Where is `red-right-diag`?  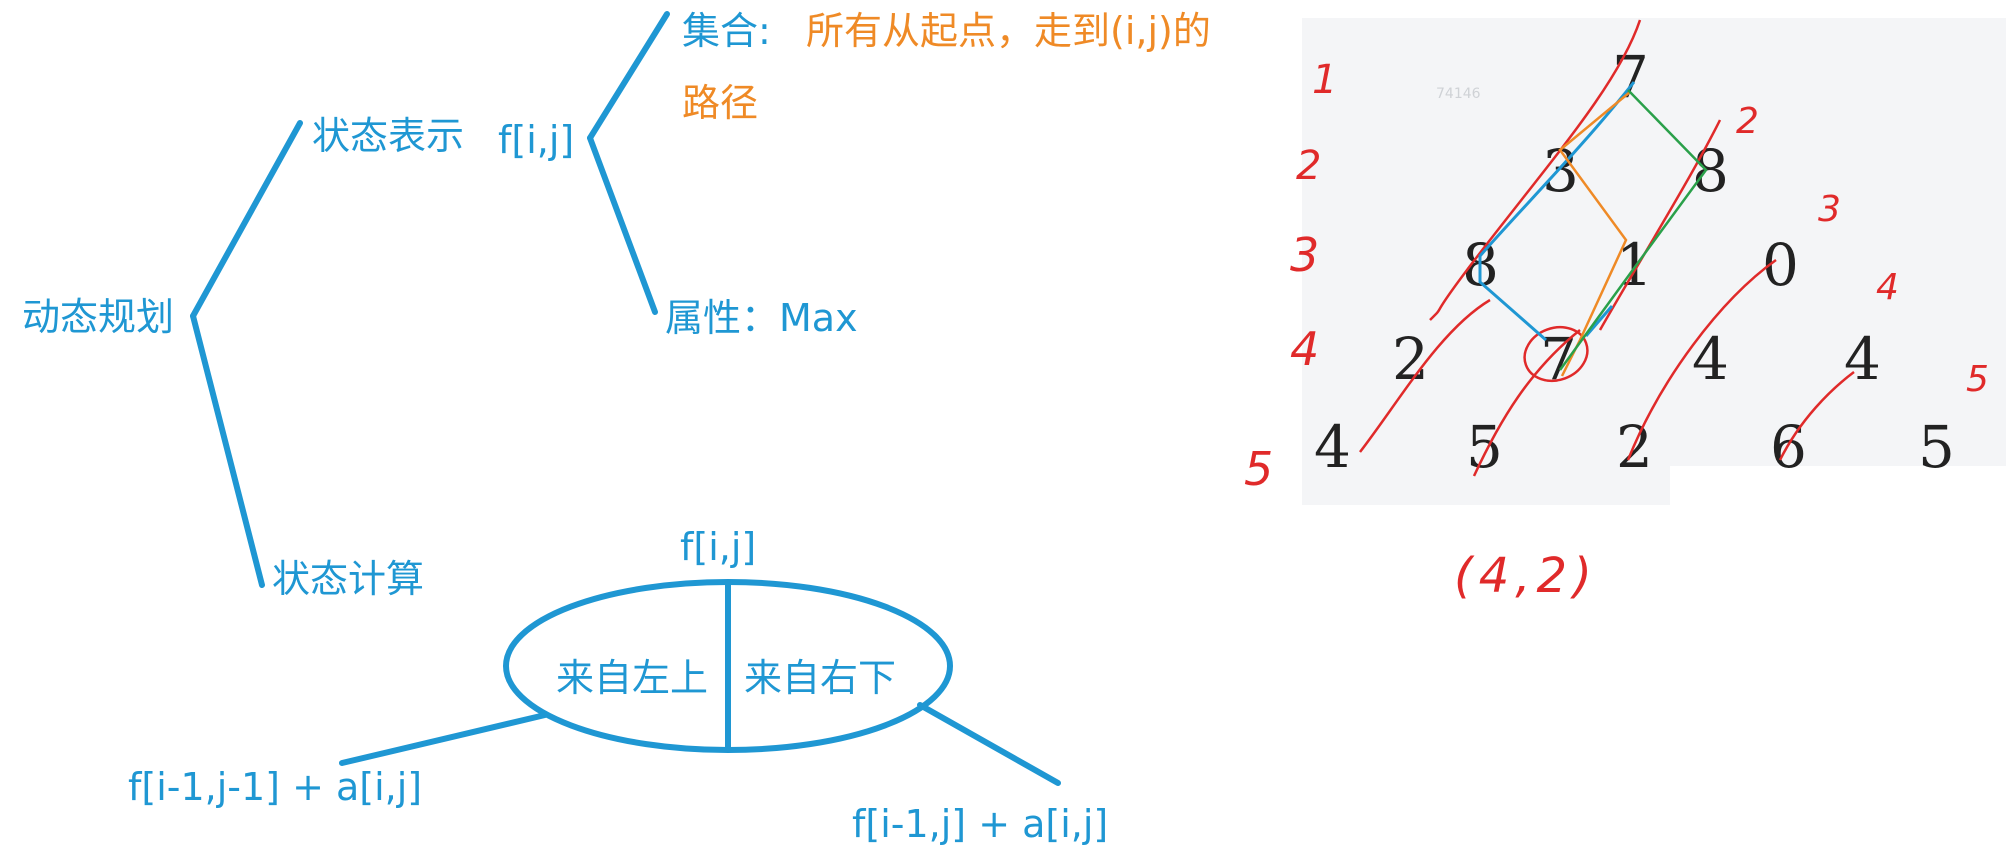
red-right-diag is located at coordinates (1660, 225).